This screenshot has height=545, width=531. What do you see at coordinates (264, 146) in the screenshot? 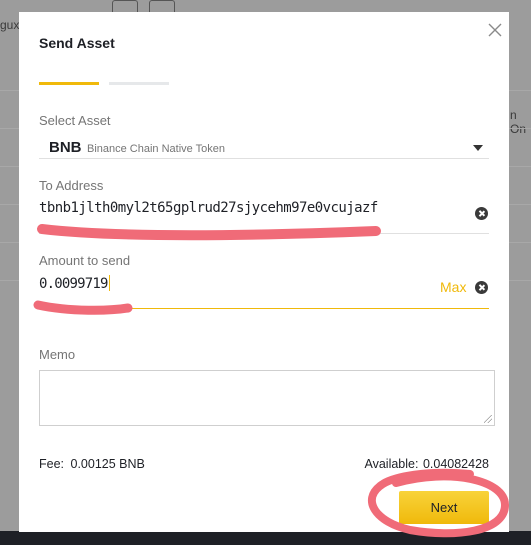
I see `asset-select: BNB Binance Chain Native Token` at bounding box center [264, 146].